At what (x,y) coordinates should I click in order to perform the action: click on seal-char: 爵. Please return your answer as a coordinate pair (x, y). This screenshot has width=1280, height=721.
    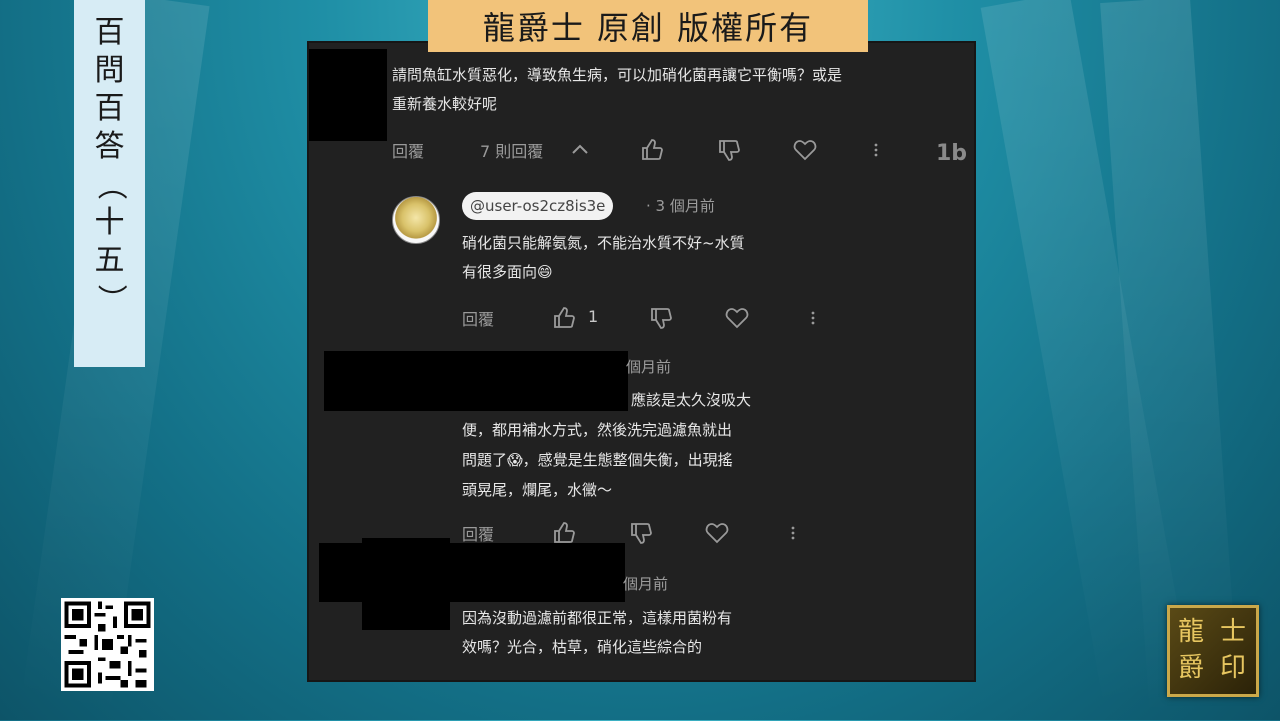
    Looking at the image, I should click on (1191, 668).